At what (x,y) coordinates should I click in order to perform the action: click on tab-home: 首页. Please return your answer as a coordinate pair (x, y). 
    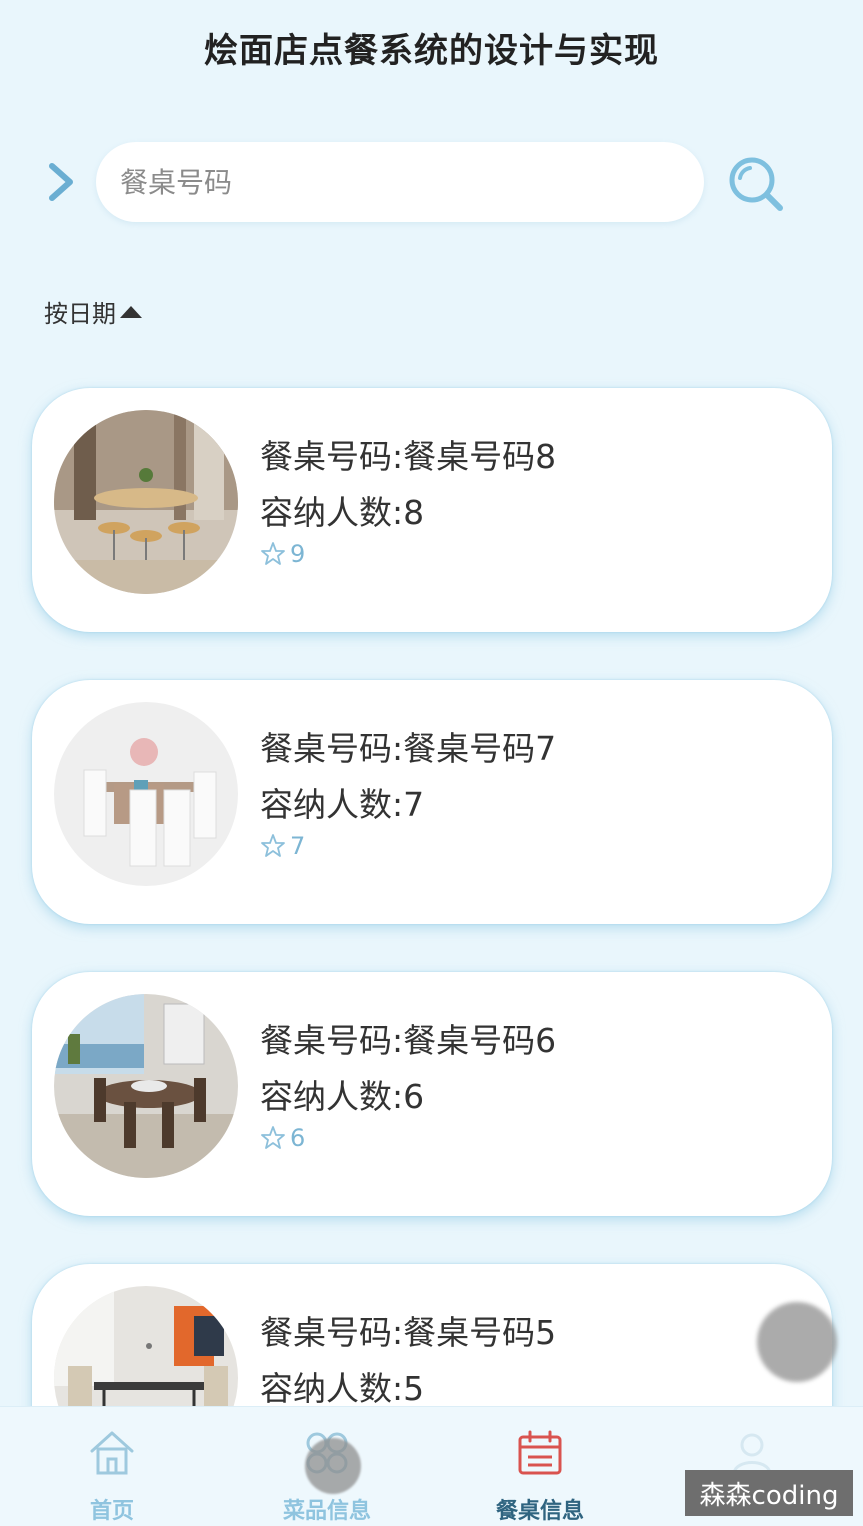
    Looking at the image, I should click on (112, 1466).